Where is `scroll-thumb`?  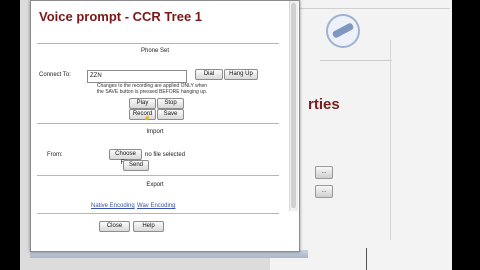
scroll-thumb is located at coordinates (293, 105).